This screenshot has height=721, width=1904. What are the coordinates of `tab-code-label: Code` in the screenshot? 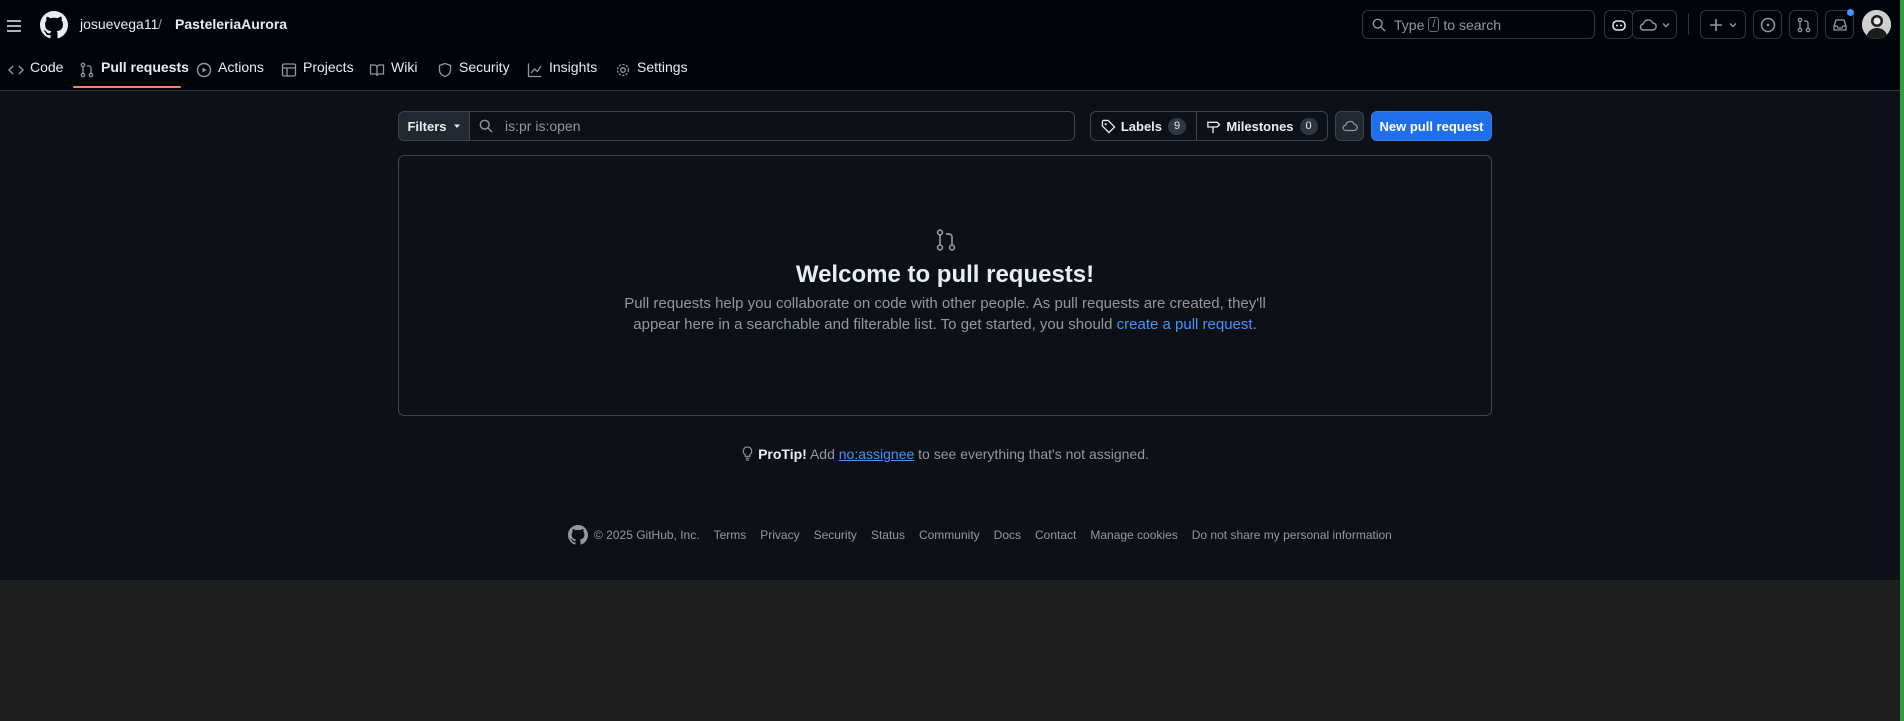 It's located at (47, 67).